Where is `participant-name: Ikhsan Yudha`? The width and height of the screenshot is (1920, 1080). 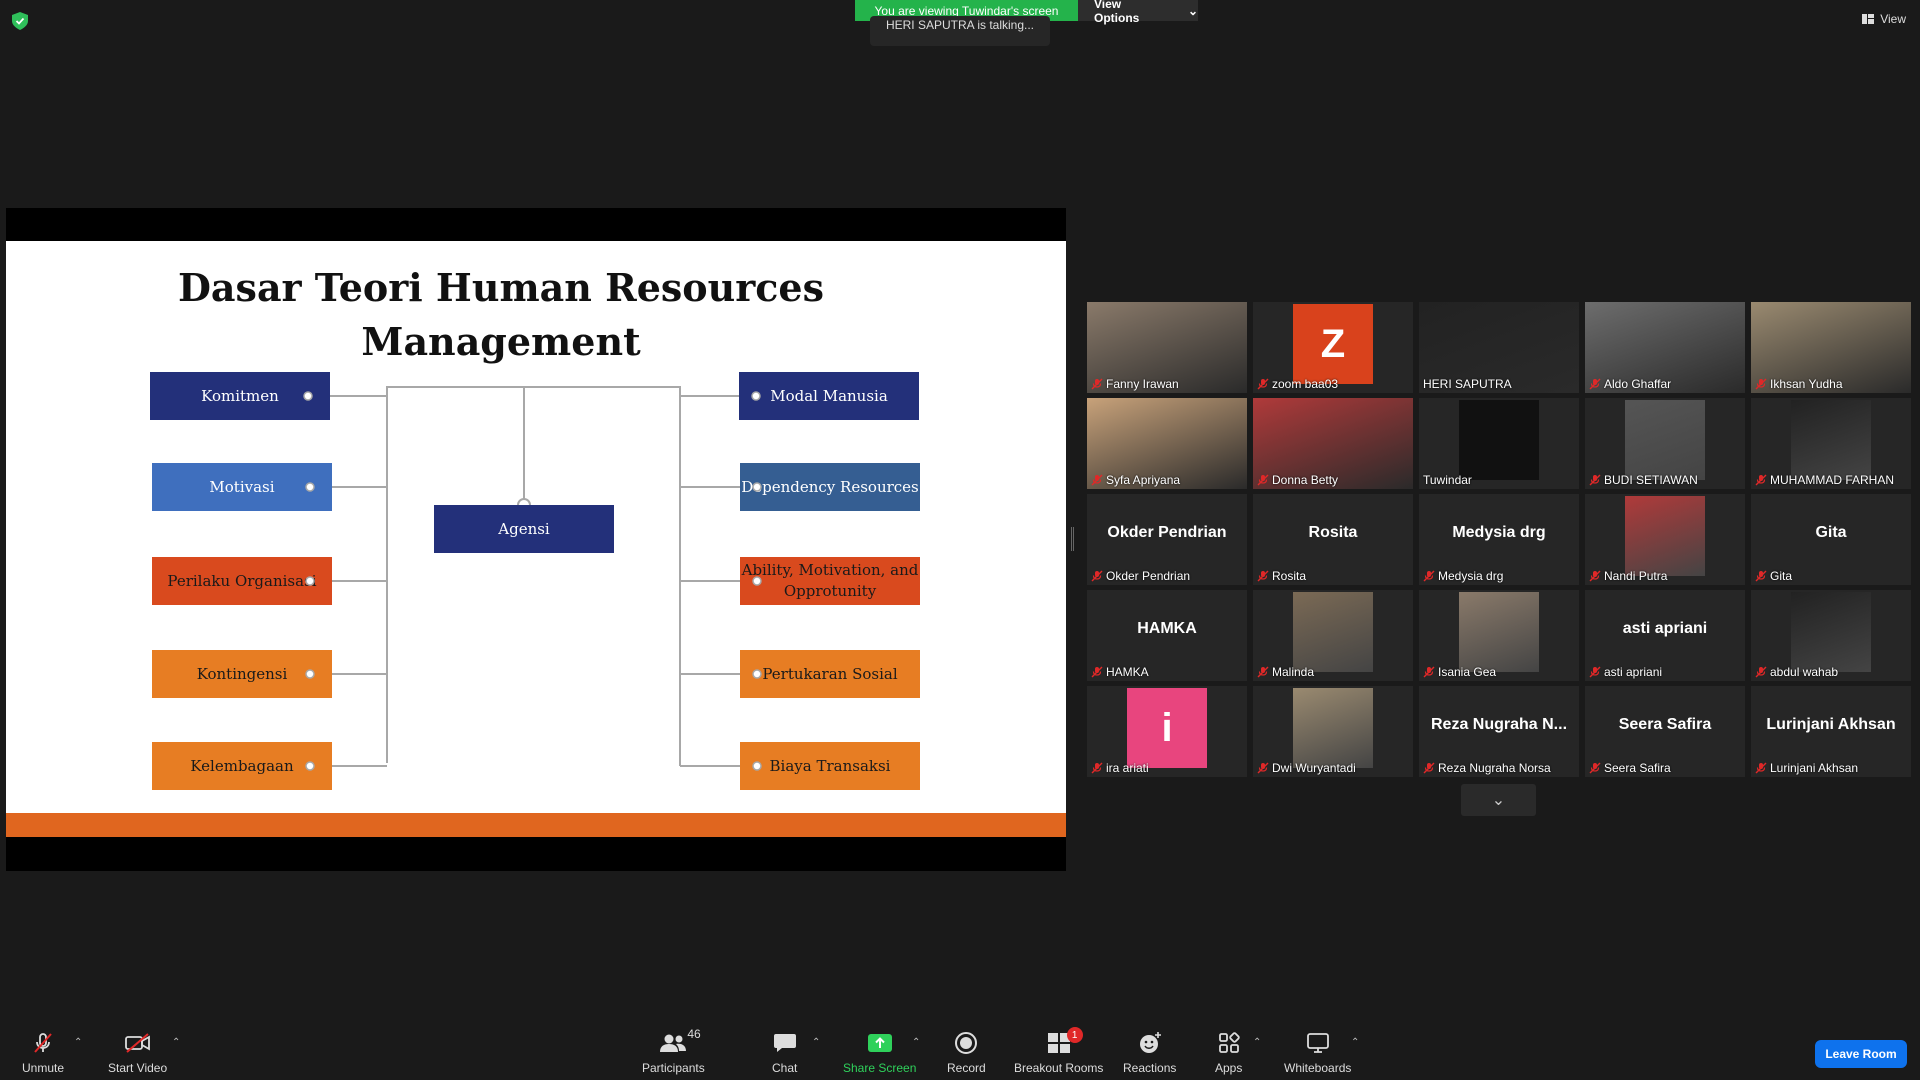 participant-name: Ikhsan Yudha is located at coordinates (1806, 384).